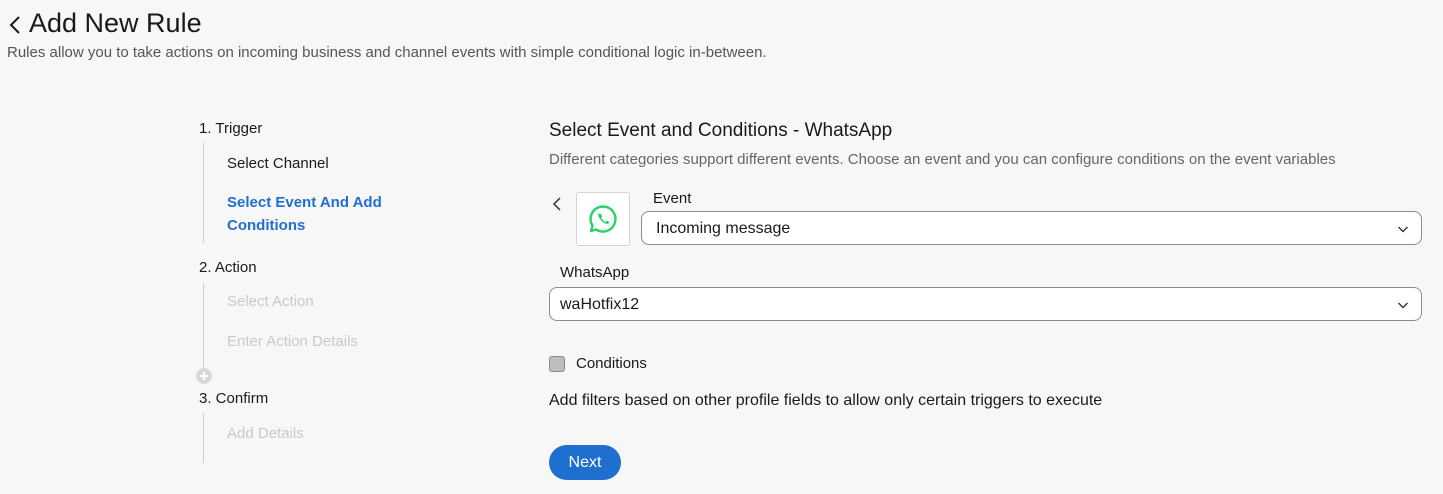  What do you see at coordinates (327, 214) in the screenshot?
I see `substep-select-event: Select Event And Add Conditions` at bounding box center [327, 214].